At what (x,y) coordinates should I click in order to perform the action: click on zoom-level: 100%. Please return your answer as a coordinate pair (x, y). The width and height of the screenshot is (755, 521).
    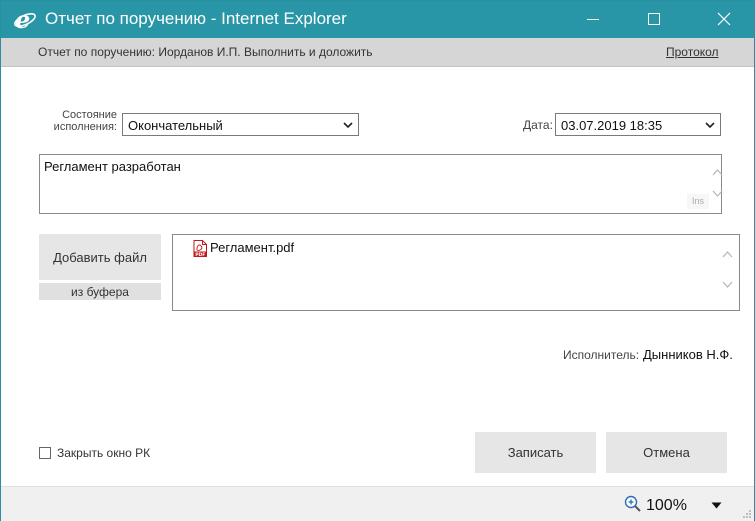
    Looking at the image, I should click on (666, 506).